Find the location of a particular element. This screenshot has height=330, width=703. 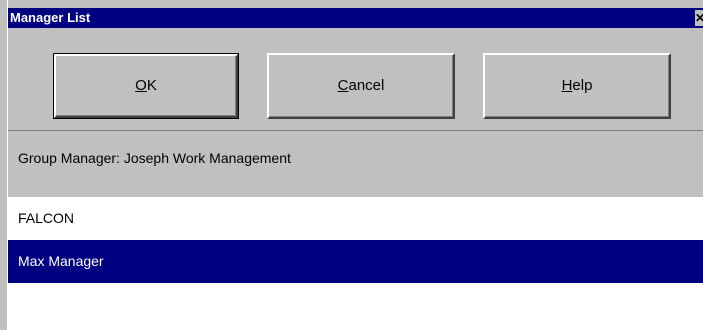

close-icon: ✕ is located at coordinates (699, 18).